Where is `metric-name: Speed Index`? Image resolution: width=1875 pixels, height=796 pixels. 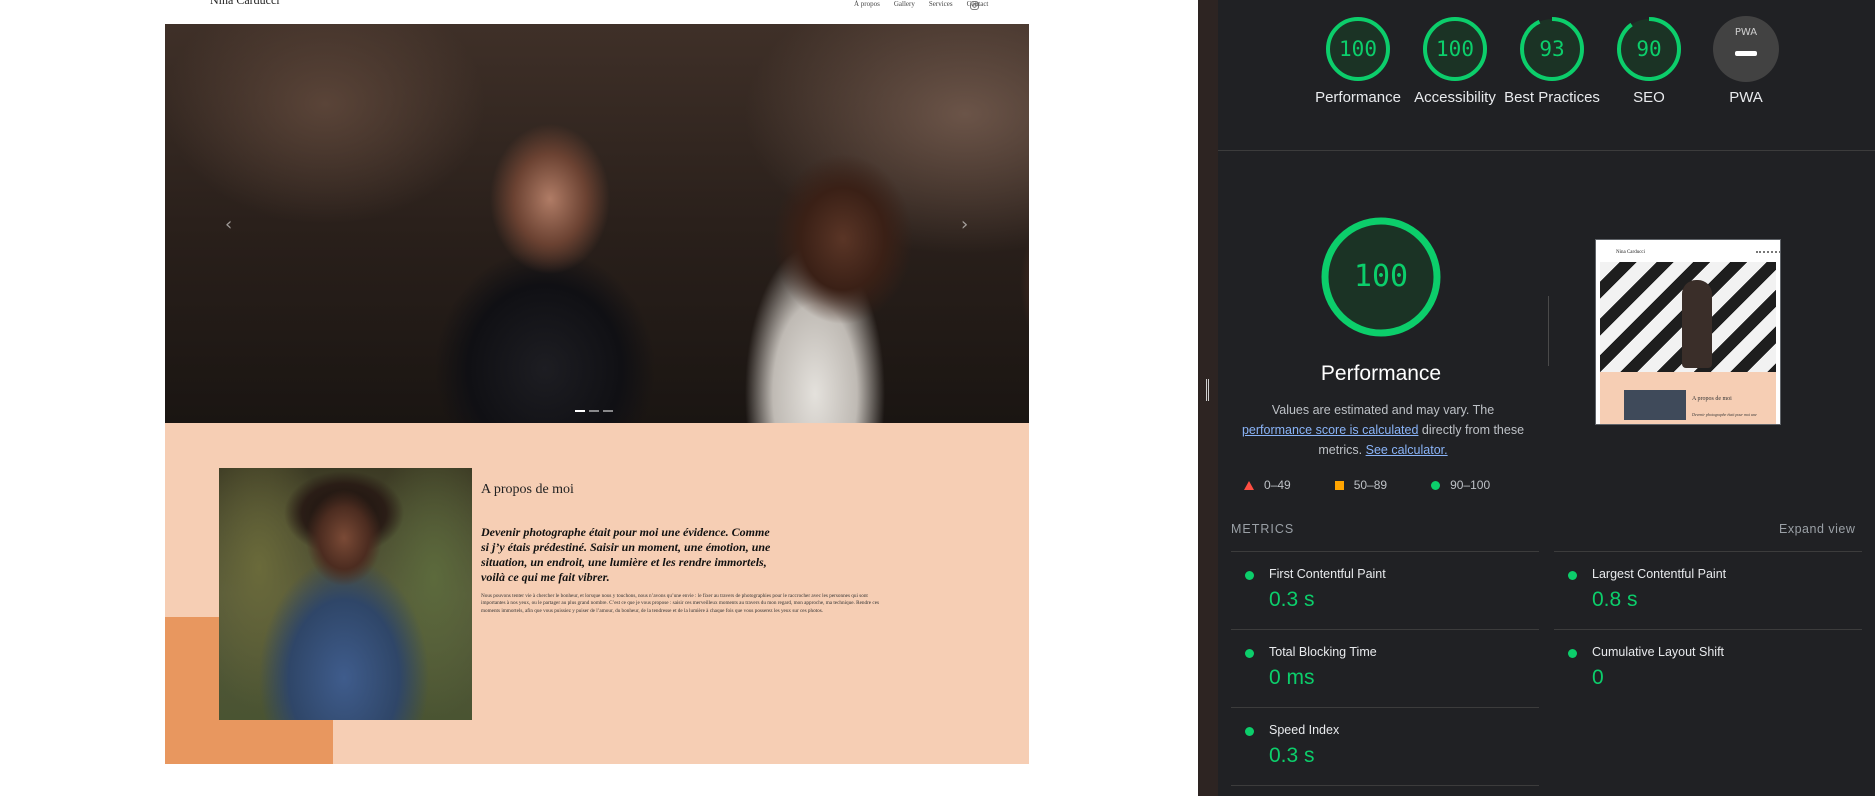 metric-name: Speed Index is located at coordinates (1304, 730).